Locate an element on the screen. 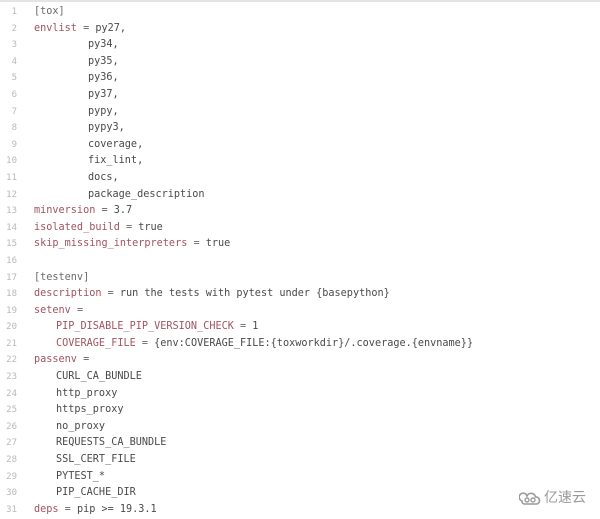 The height and width of the screenshot is (519, 600). config-value: SSL_CERT_FILE is located at coordinates (96, 460).